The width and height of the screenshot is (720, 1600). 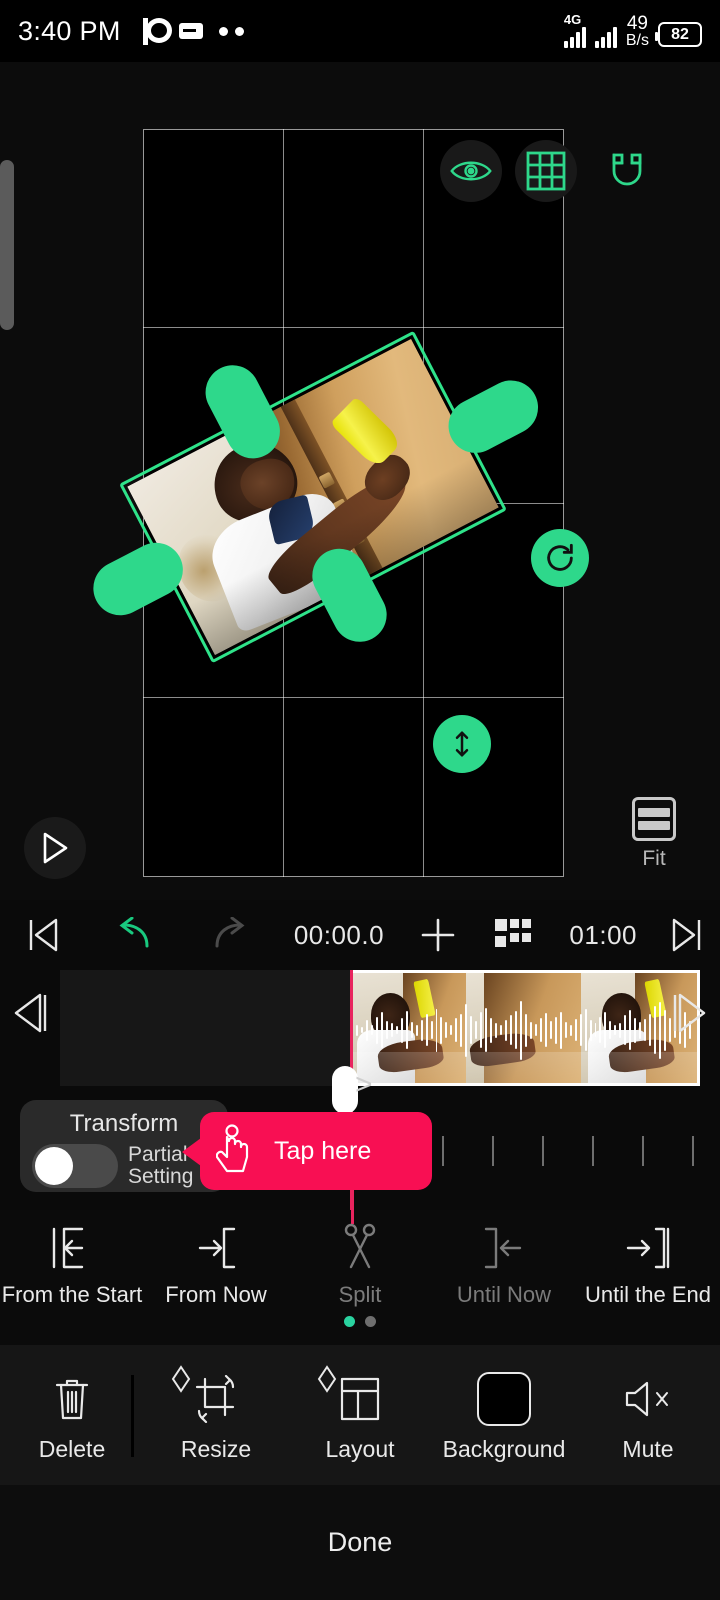 What do you see at coordinates (504, 1248) in the screenshot?
I see `trim-until-now-icon` at bounding box center [504, 1248].